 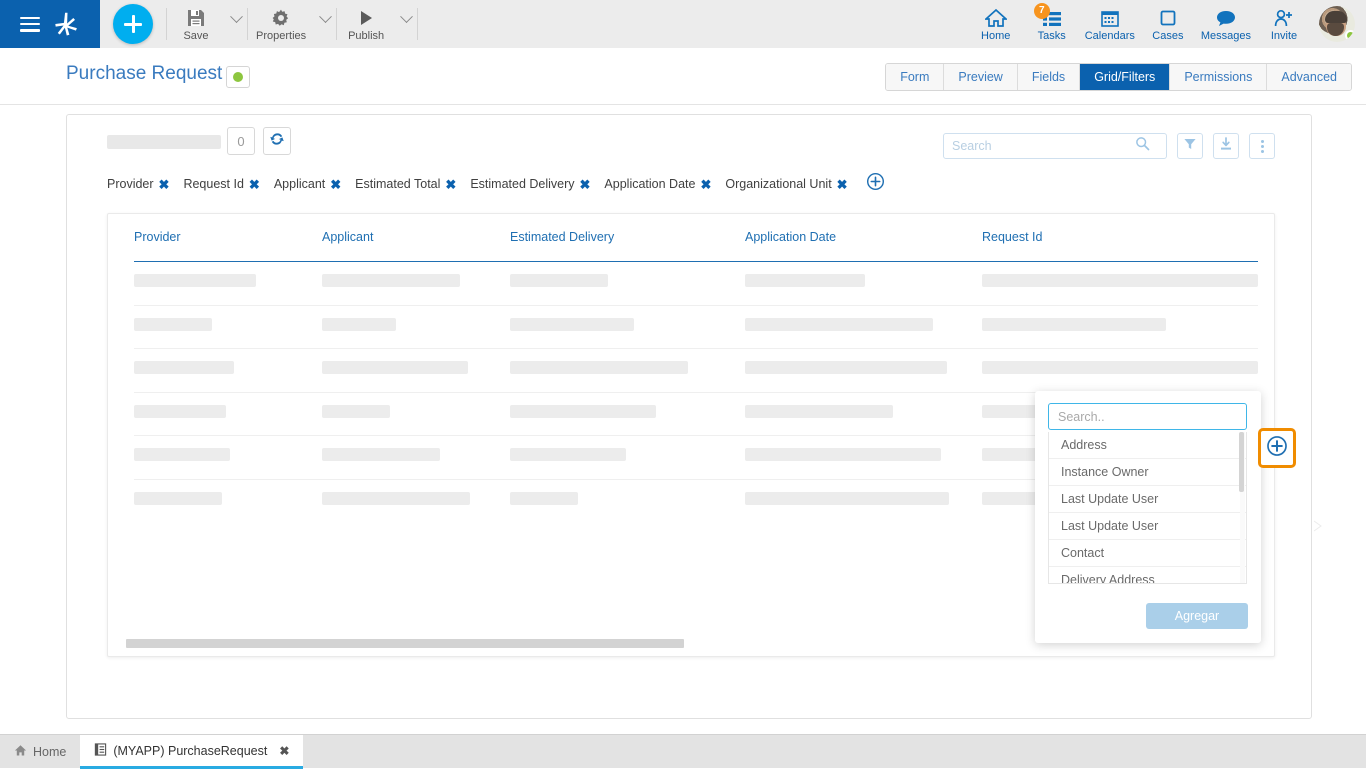 I want to click on vertical-dots-icon, so click(x=1262, y=146).